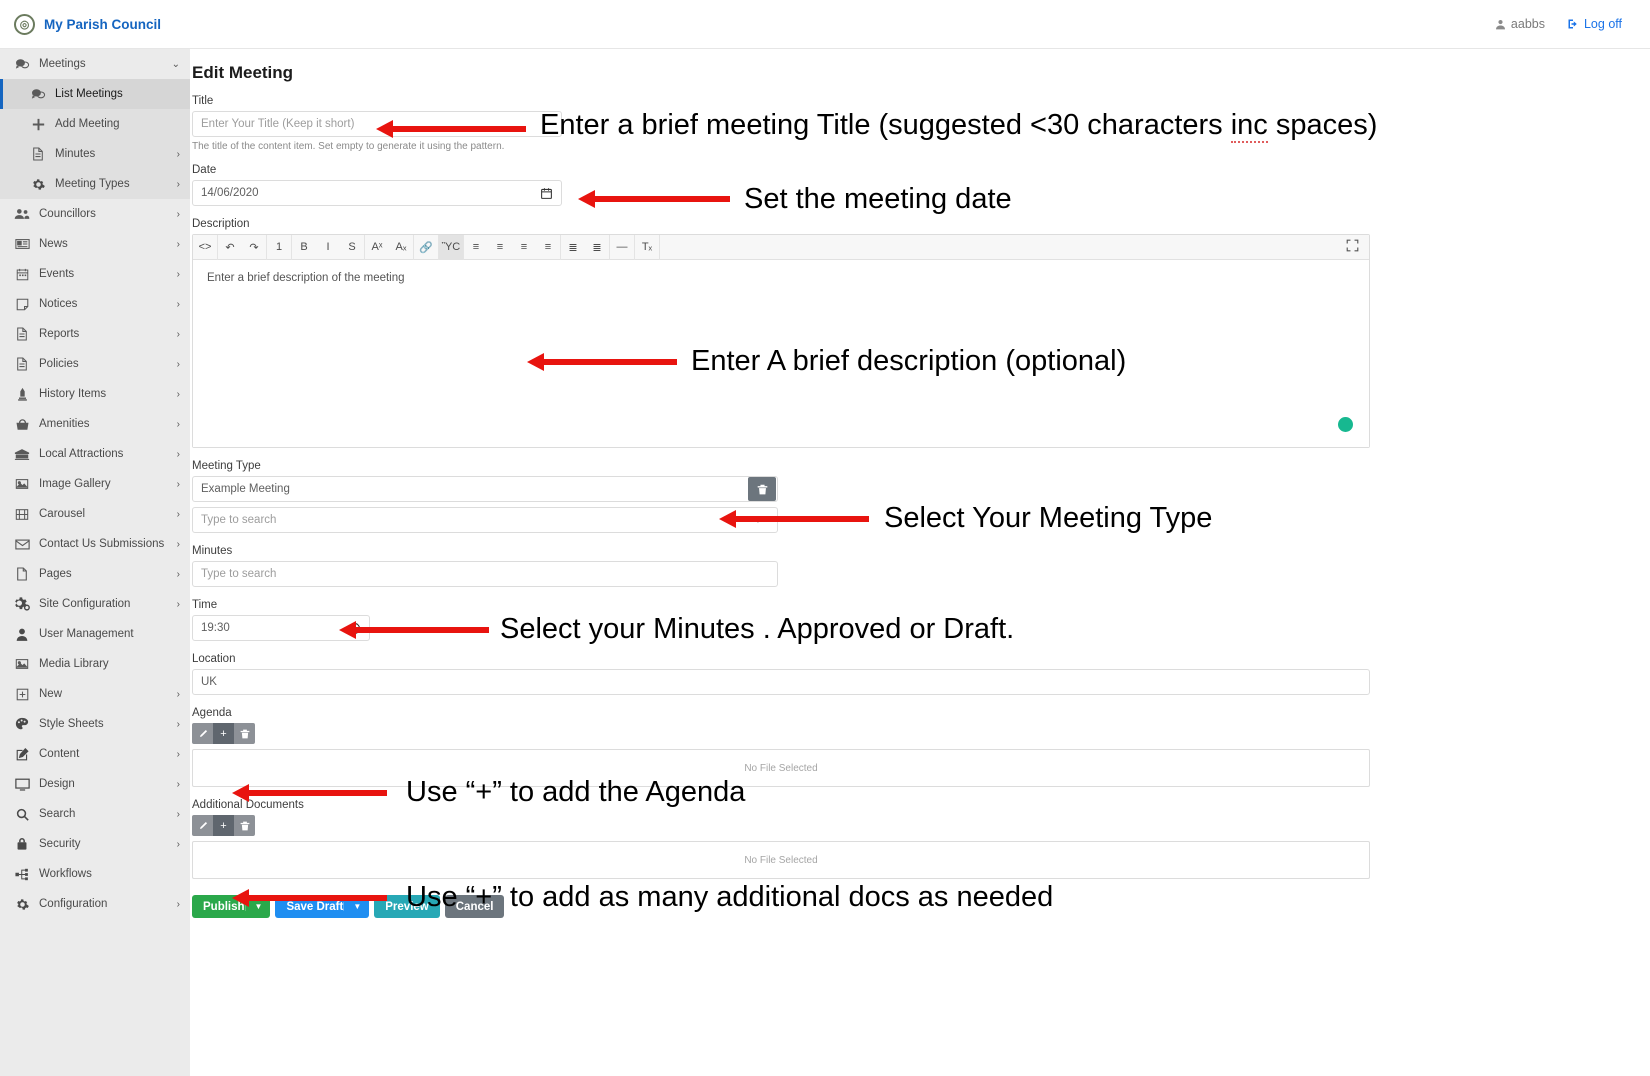 This screenshot has height=1076, width=1650. I want to click on meeting-type-value-field: Example Meeting, so click(485, 489).